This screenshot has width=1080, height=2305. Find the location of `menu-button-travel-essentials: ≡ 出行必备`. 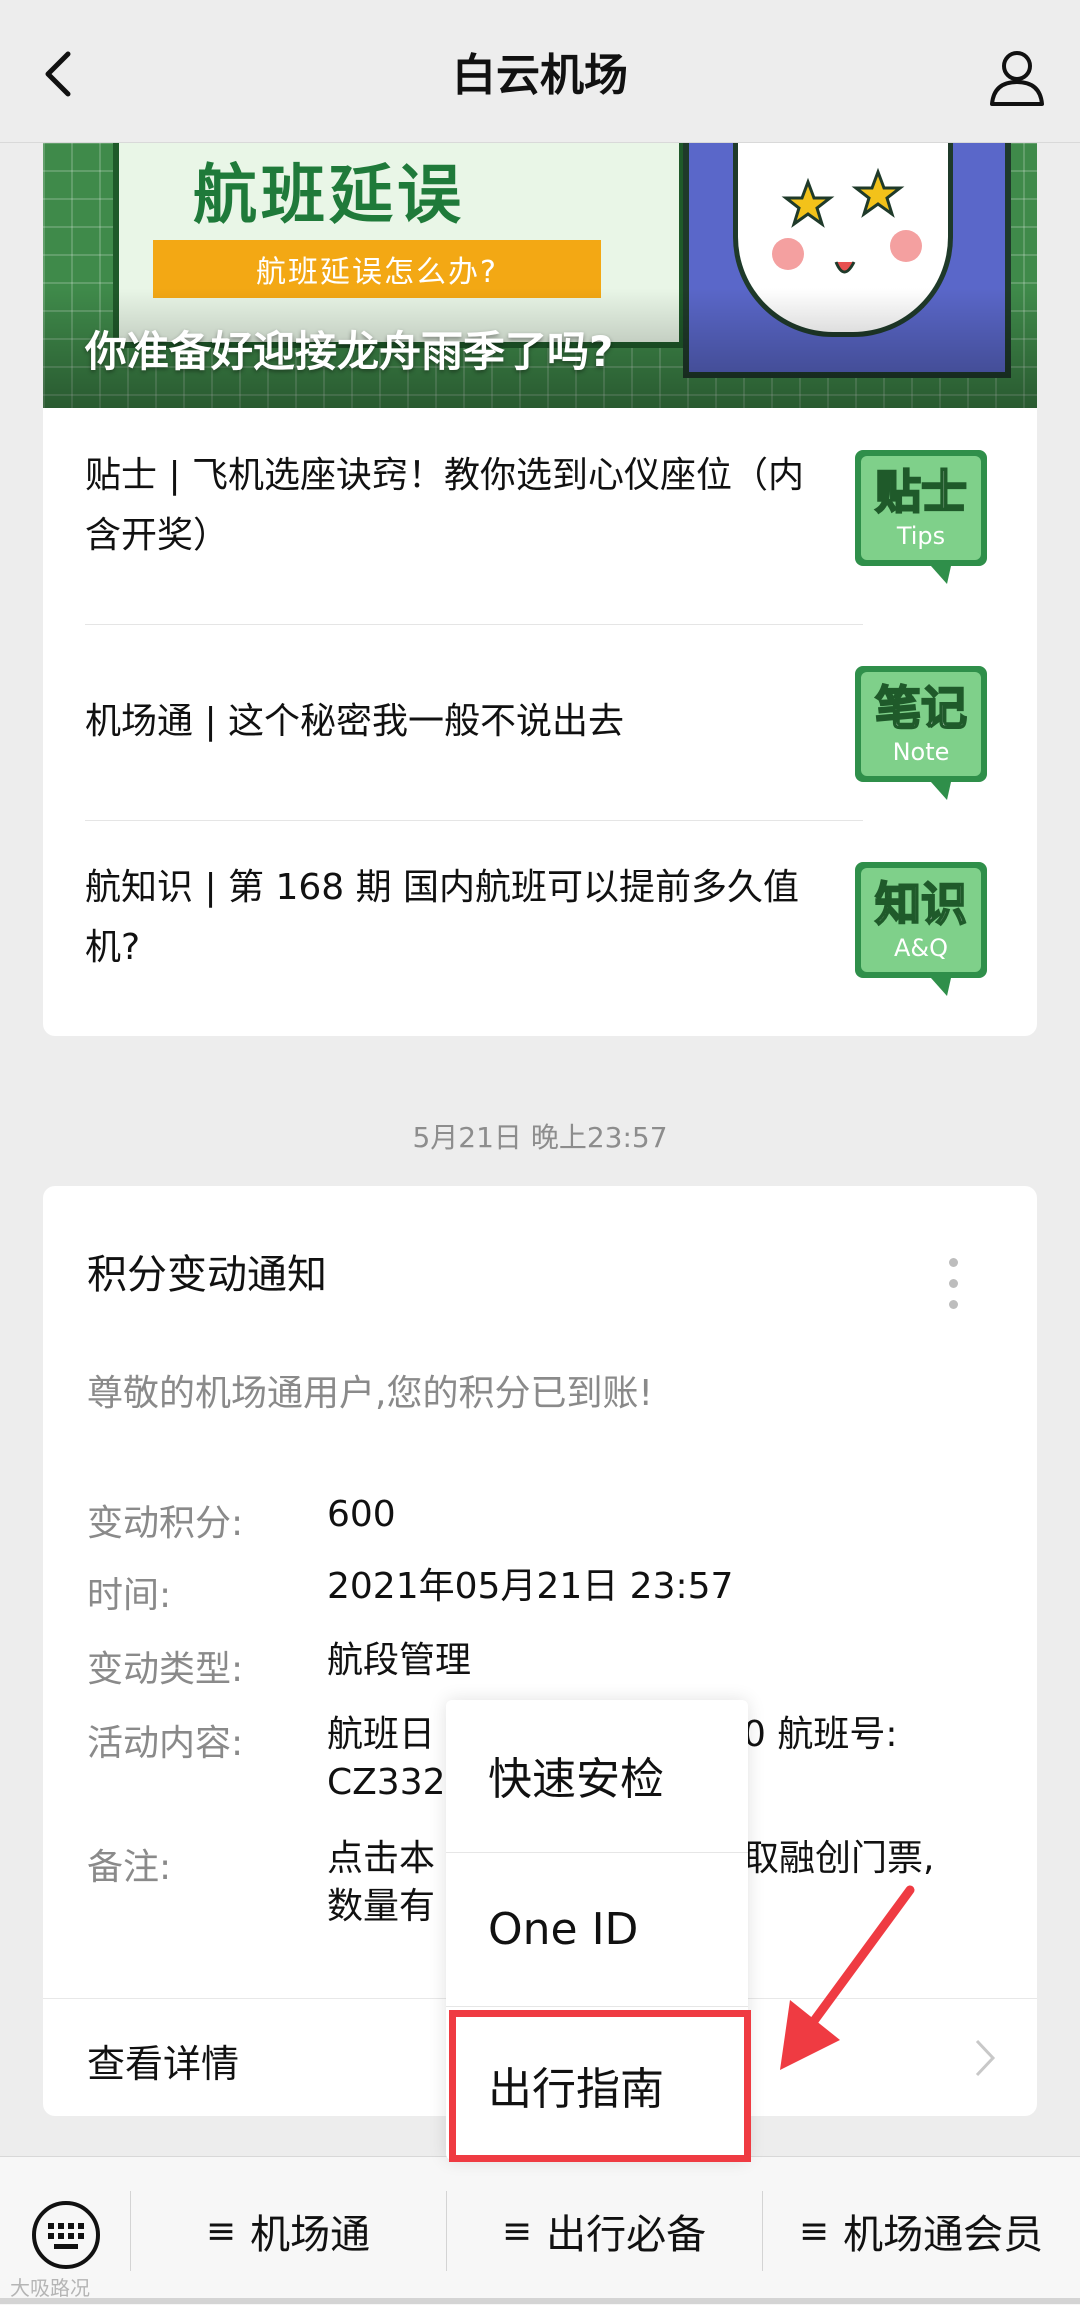

menu-button-travel-essentials: ≡ 出行必备 is located at coordinates (604, 2231).